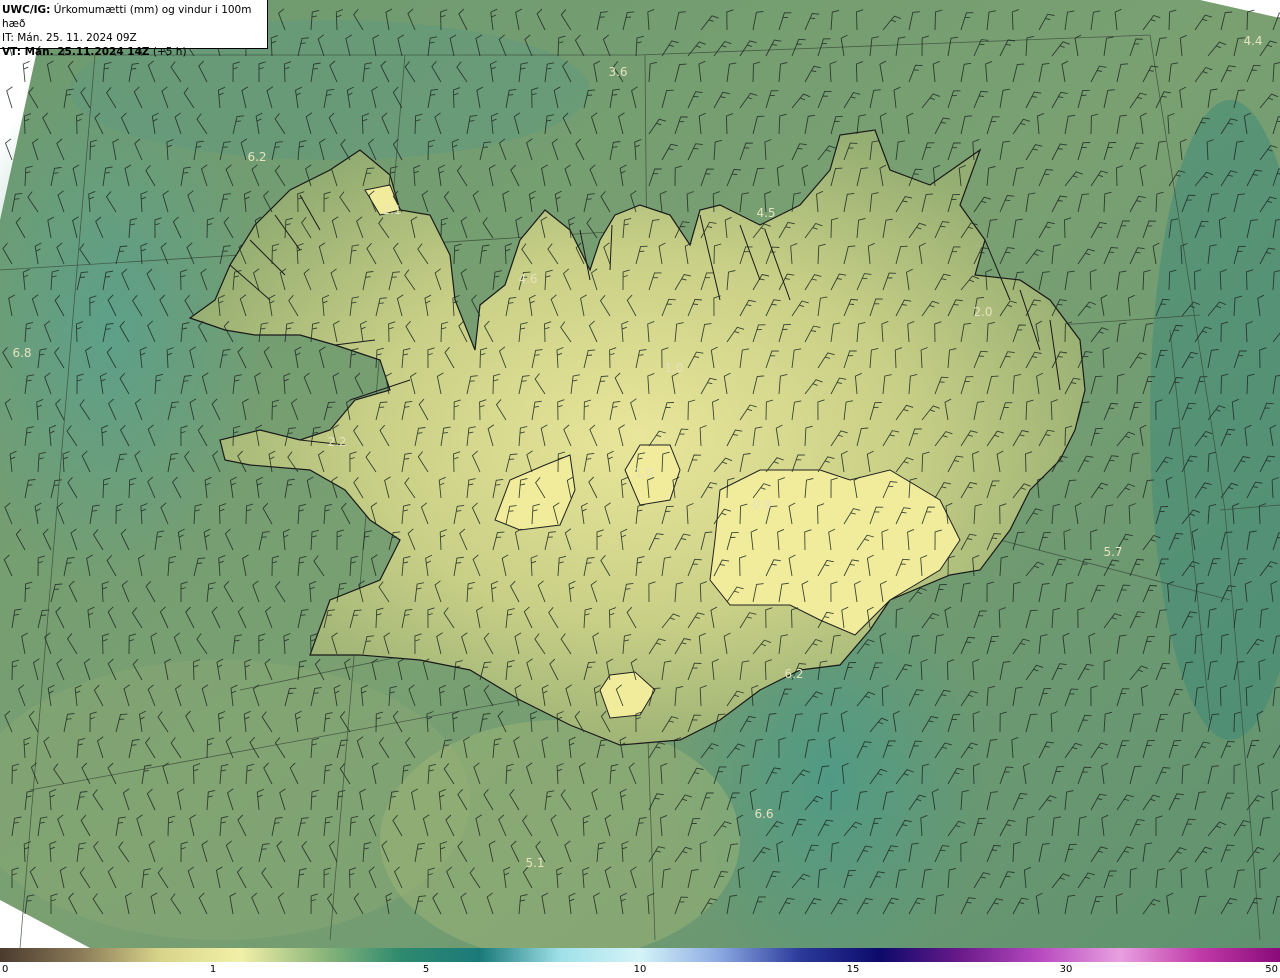  What do you see at coordinates (1113, 552) in the screenshot?
I see `value-label: 5.7` at bounding box center [1113, 552].